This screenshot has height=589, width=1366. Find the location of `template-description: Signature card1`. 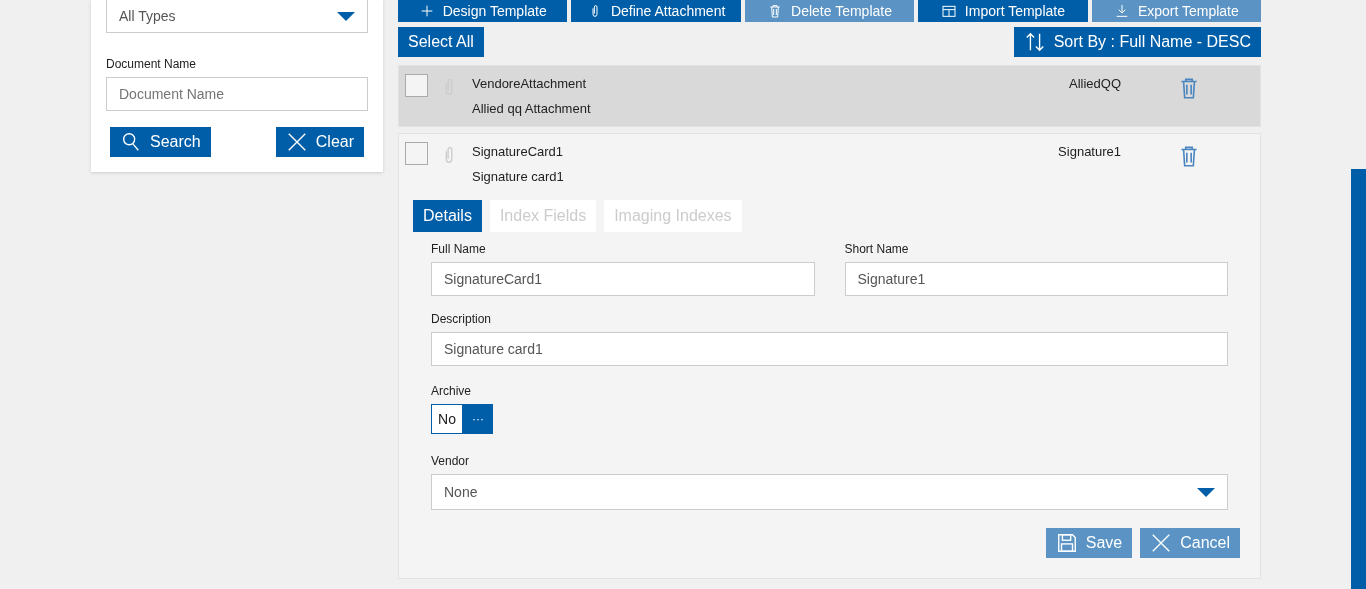

template-description: Signature card1 is located at coordinates (518, 176).